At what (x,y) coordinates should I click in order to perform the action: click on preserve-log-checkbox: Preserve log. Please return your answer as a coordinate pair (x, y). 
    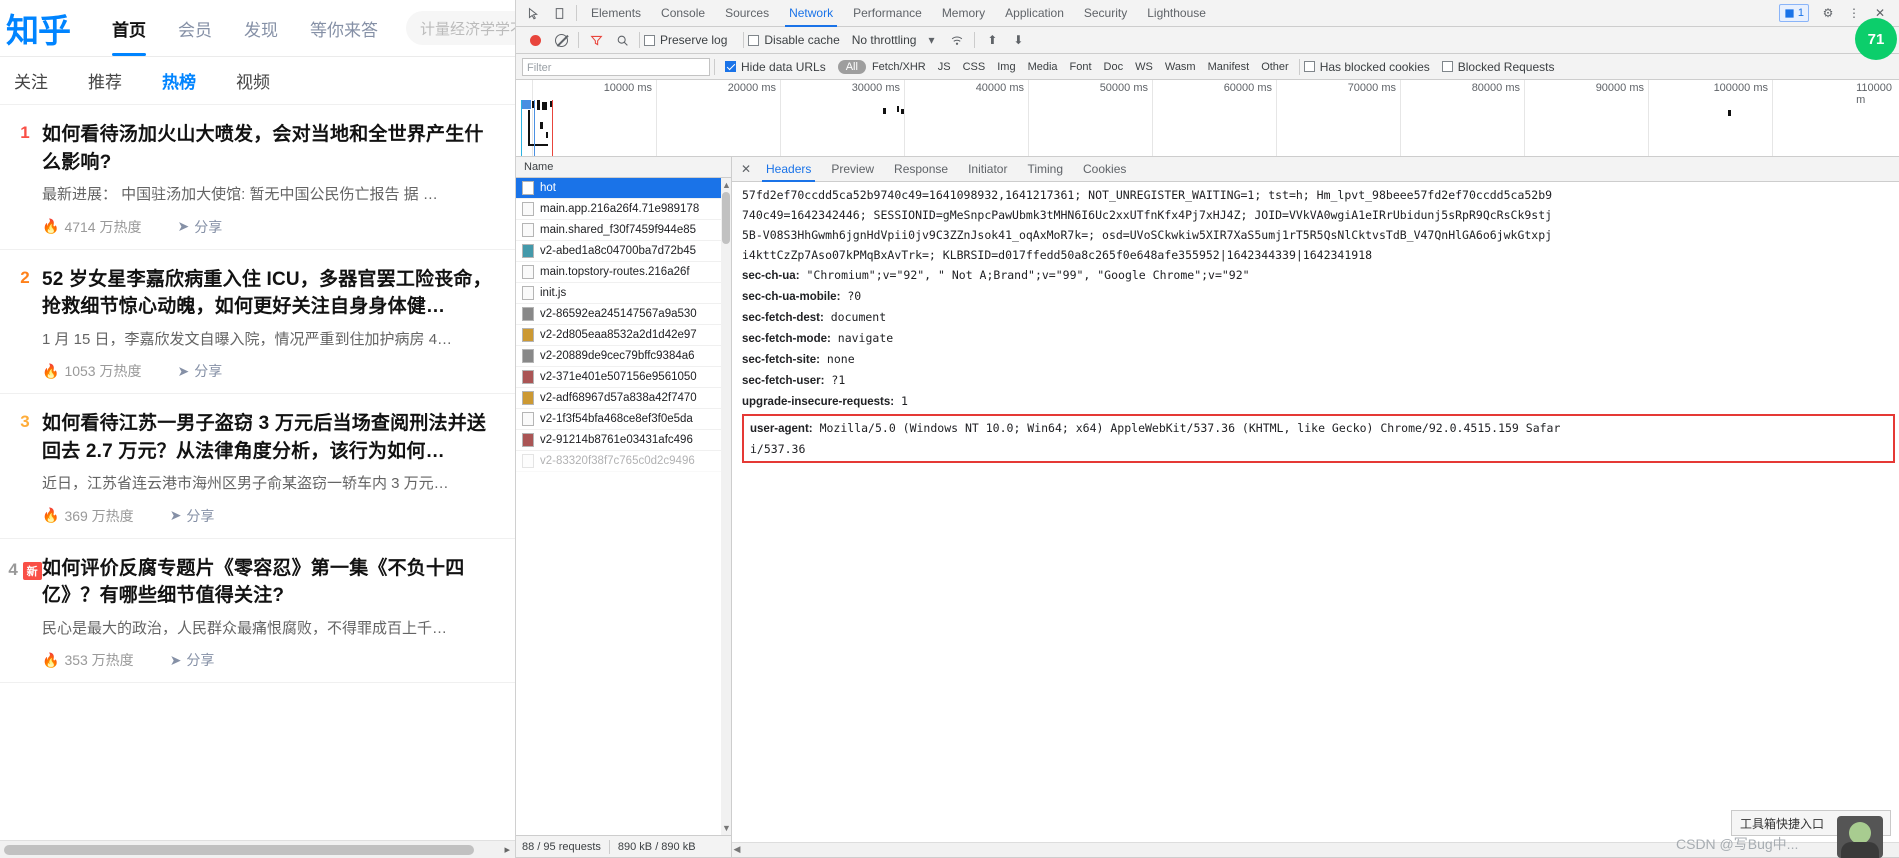
    Looking at the image, I should click on (685, 40).